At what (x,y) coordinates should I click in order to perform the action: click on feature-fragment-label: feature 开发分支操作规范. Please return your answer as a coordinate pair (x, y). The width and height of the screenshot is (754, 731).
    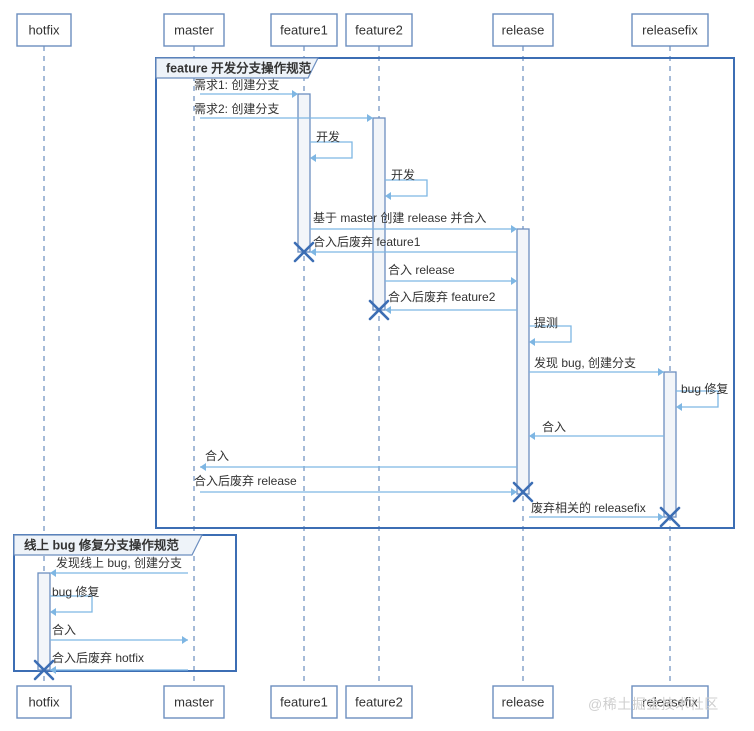
    Looking at the image, I should click on (239, 67).